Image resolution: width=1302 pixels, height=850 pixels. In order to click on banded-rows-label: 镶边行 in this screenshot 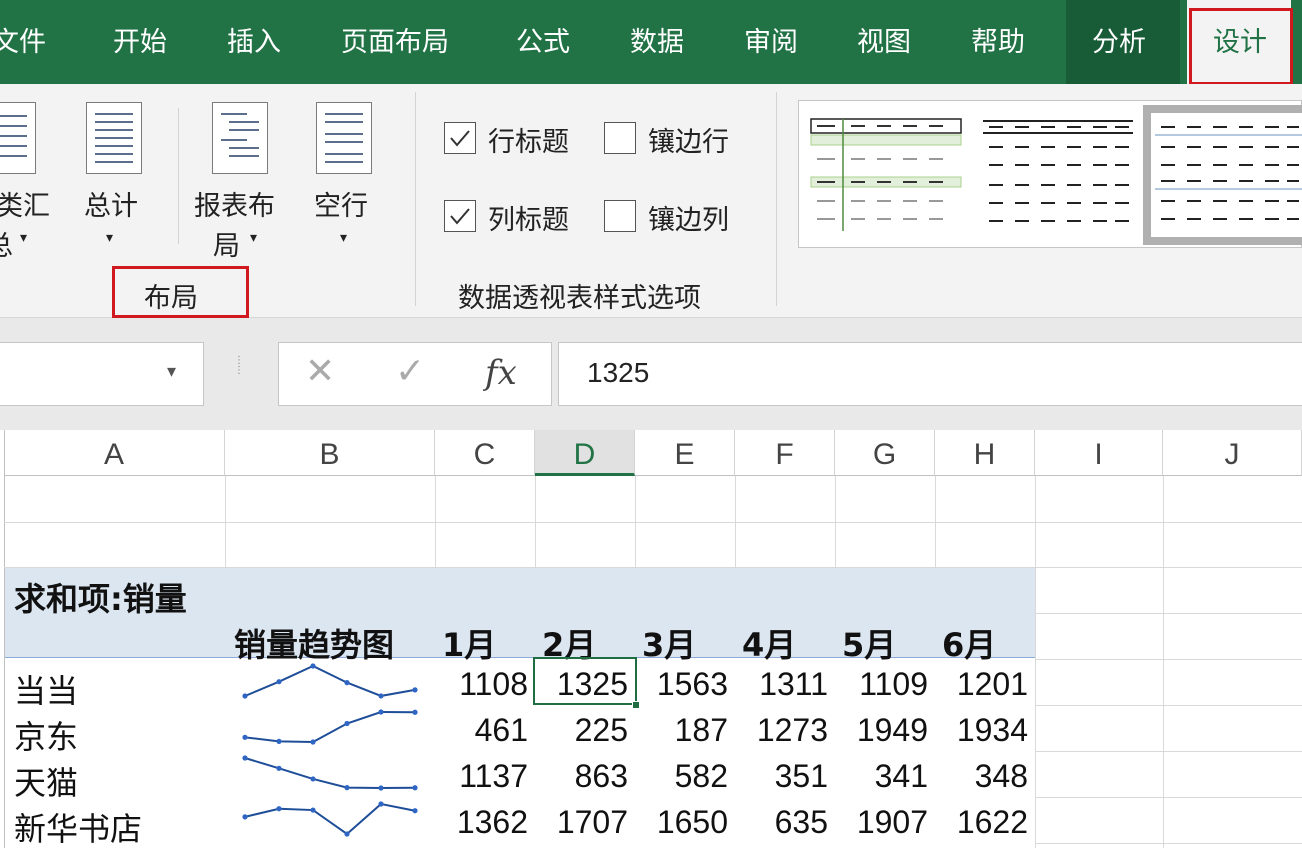, I will do `click(688, 139)`.